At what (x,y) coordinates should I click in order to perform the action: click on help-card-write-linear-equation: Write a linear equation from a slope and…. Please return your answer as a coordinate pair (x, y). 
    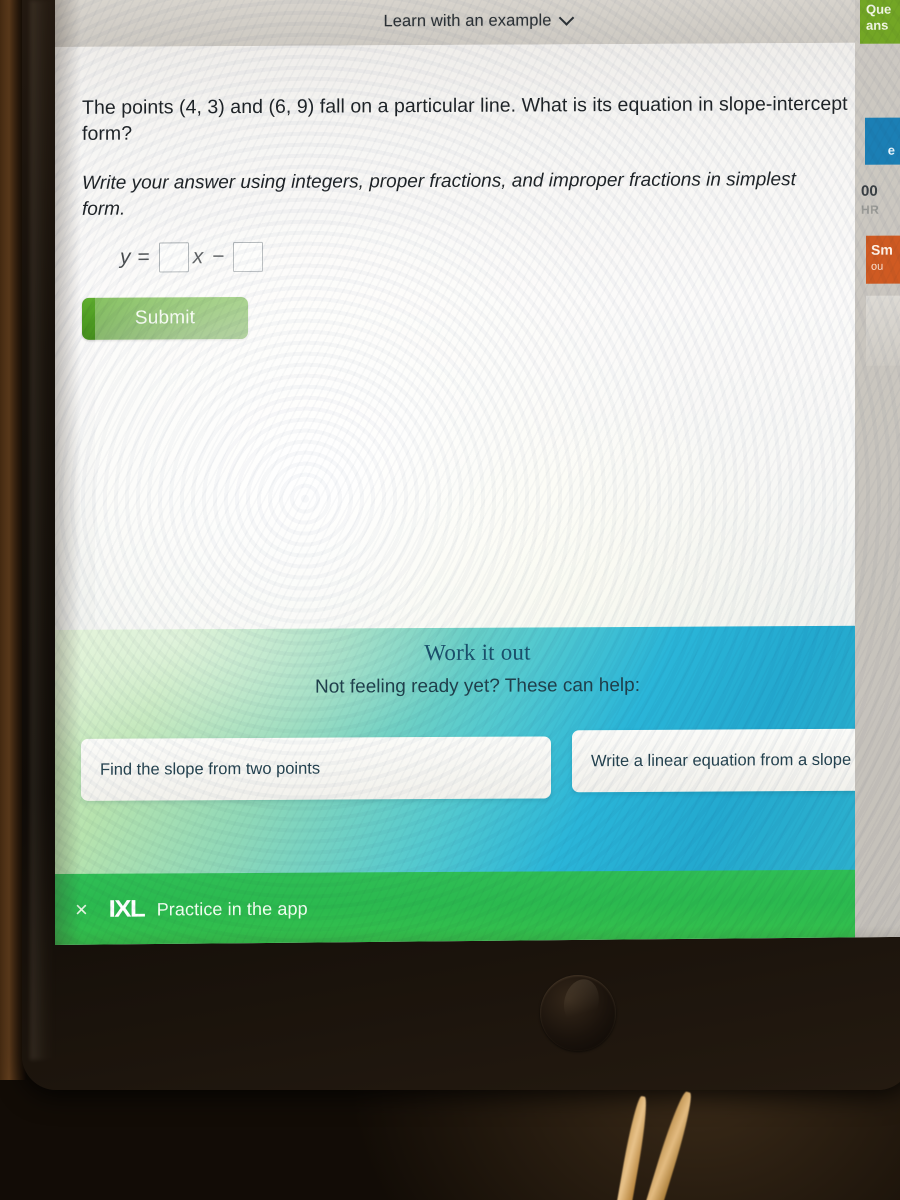
    Looking at the image, I should click on (736, 760).